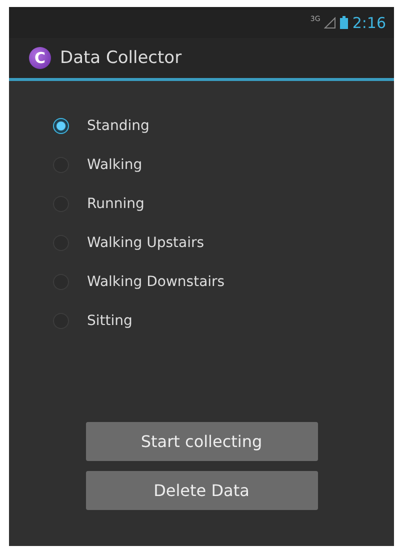 This screenshot has width=401, height=557. Describe the element at coordinates (156, 282) in the screenshot. I see `radio-label: Walking Downstairs` at that location.